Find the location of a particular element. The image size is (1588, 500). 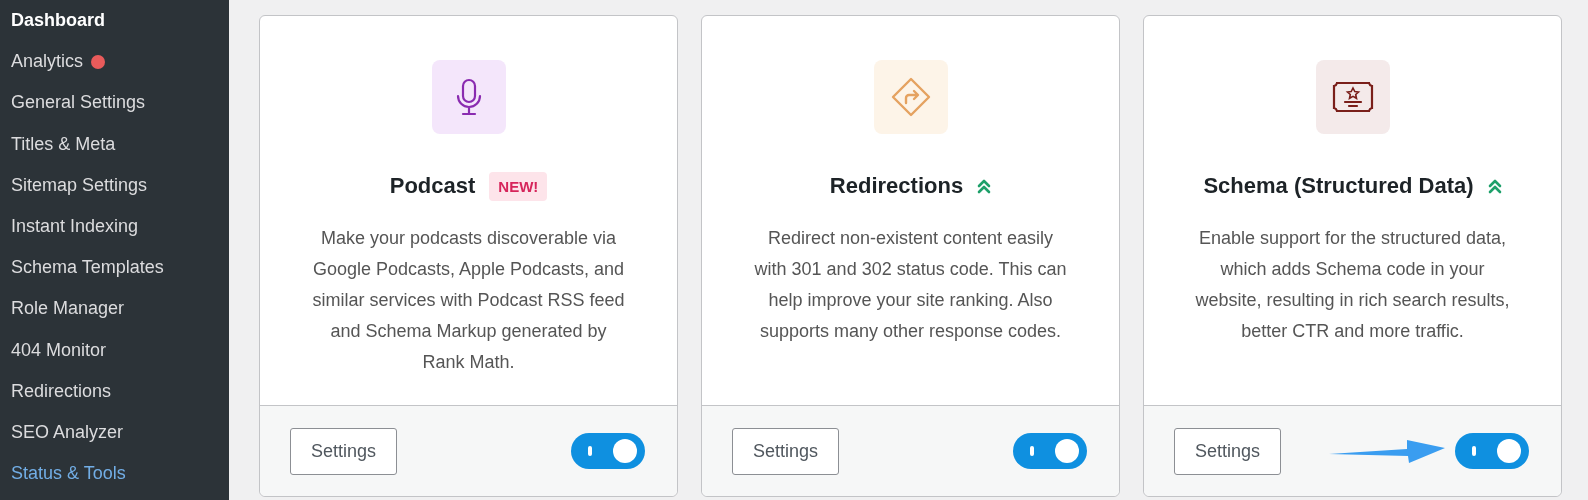

new-badge: NEW! is located at coordinates (518, 186).